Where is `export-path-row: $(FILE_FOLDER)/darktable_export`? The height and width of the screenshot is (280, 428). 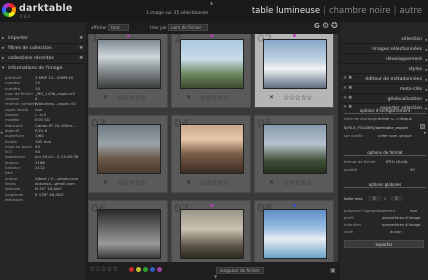
export-path-row: $(FILE_FOLDER)/darktable_export is located at coordinates (385, 127).